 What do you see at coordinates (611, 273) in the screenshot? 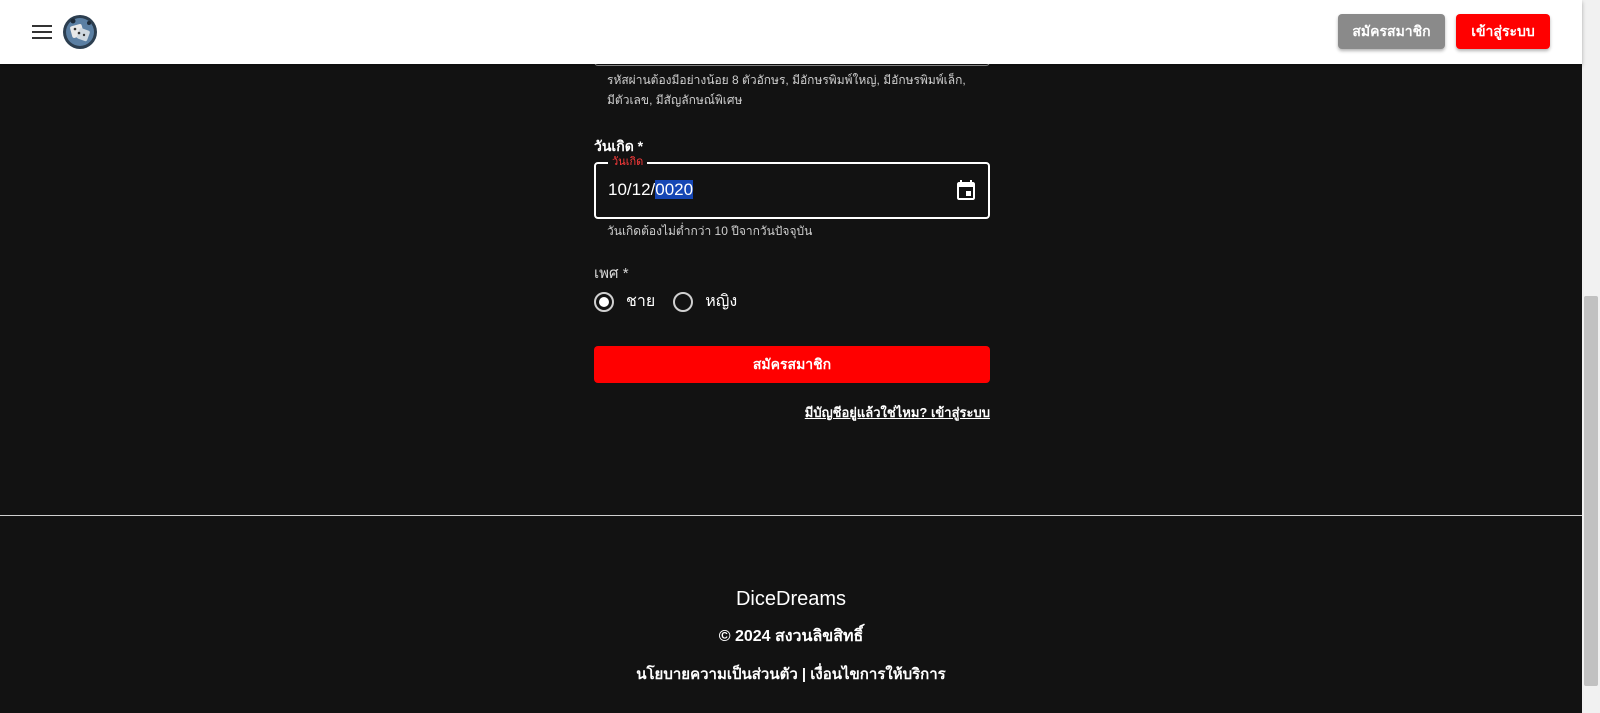
I see `gender-label: เพศ *` at bounding box center [611, 273].